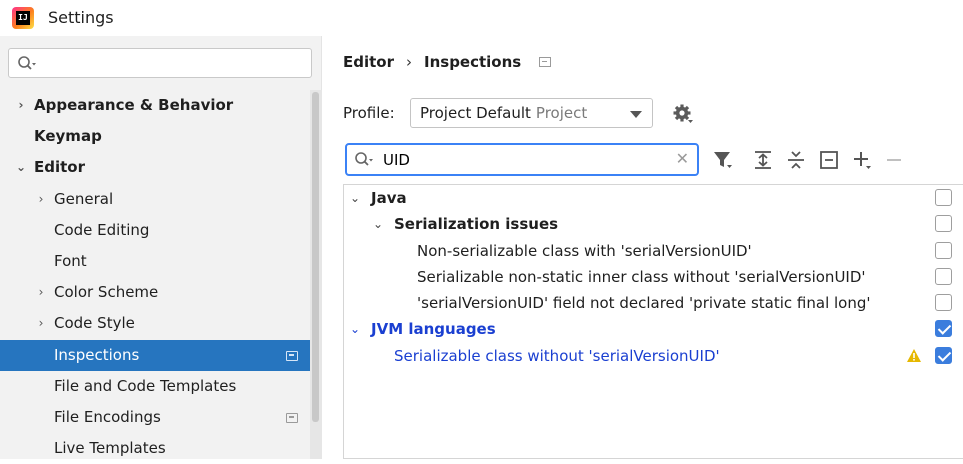 Image resolution: width=963 pixels, height=464 pixels. Describe the element at coordinates (134, 105) in the screenshot. I see `sidebar-item-label: Appearance & Behavior` at that location.